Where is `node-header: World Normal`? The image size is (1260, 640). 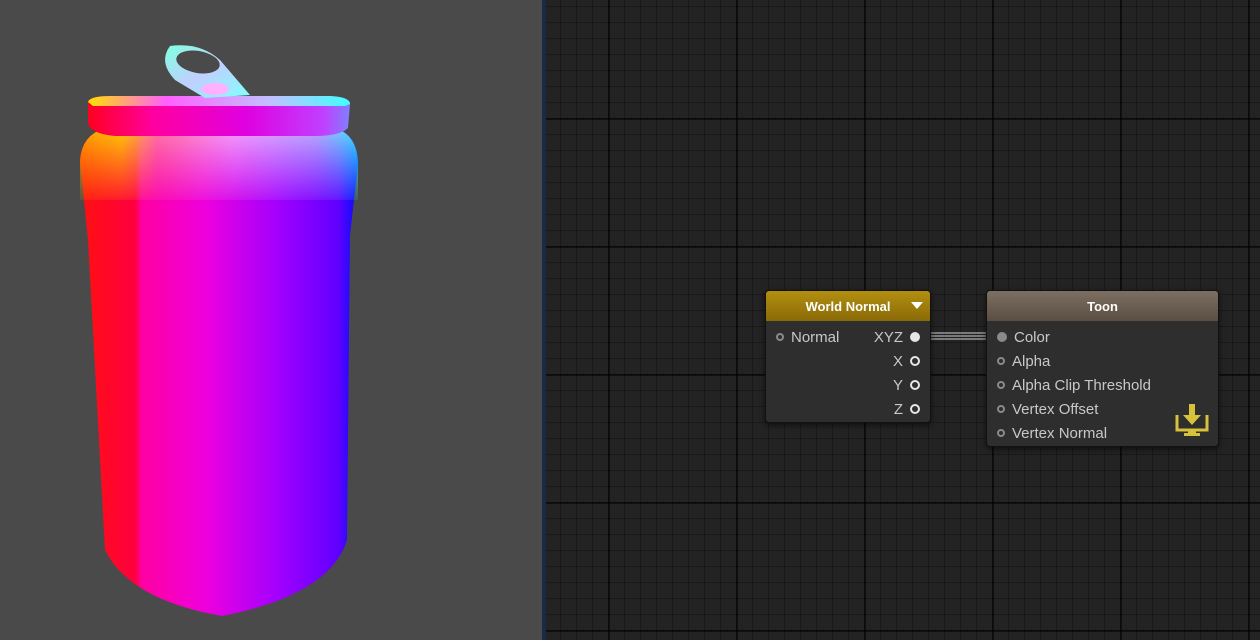
node-header: World Normal is located at coordinates (848, 306).